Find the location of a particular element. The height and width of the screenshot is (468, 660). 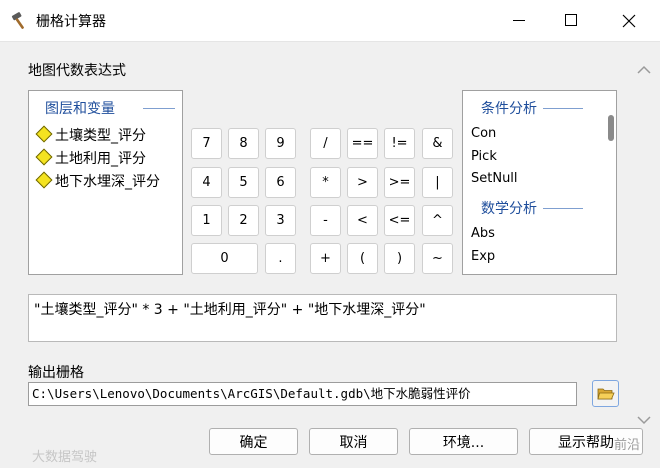

key-0: 0 is located at coordinates (224, 258).